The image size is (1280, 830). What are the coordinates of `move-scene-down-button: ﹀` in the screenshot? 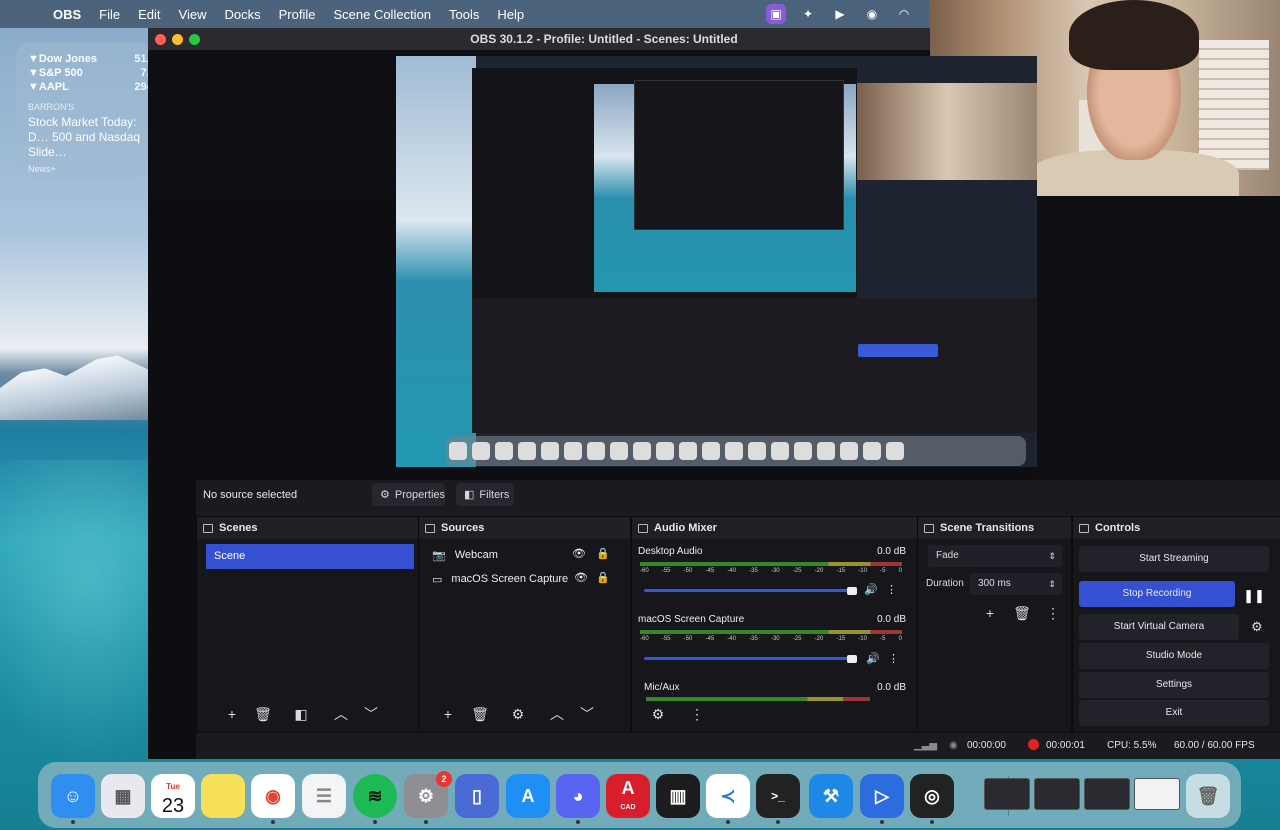 It's located at (371, 714).